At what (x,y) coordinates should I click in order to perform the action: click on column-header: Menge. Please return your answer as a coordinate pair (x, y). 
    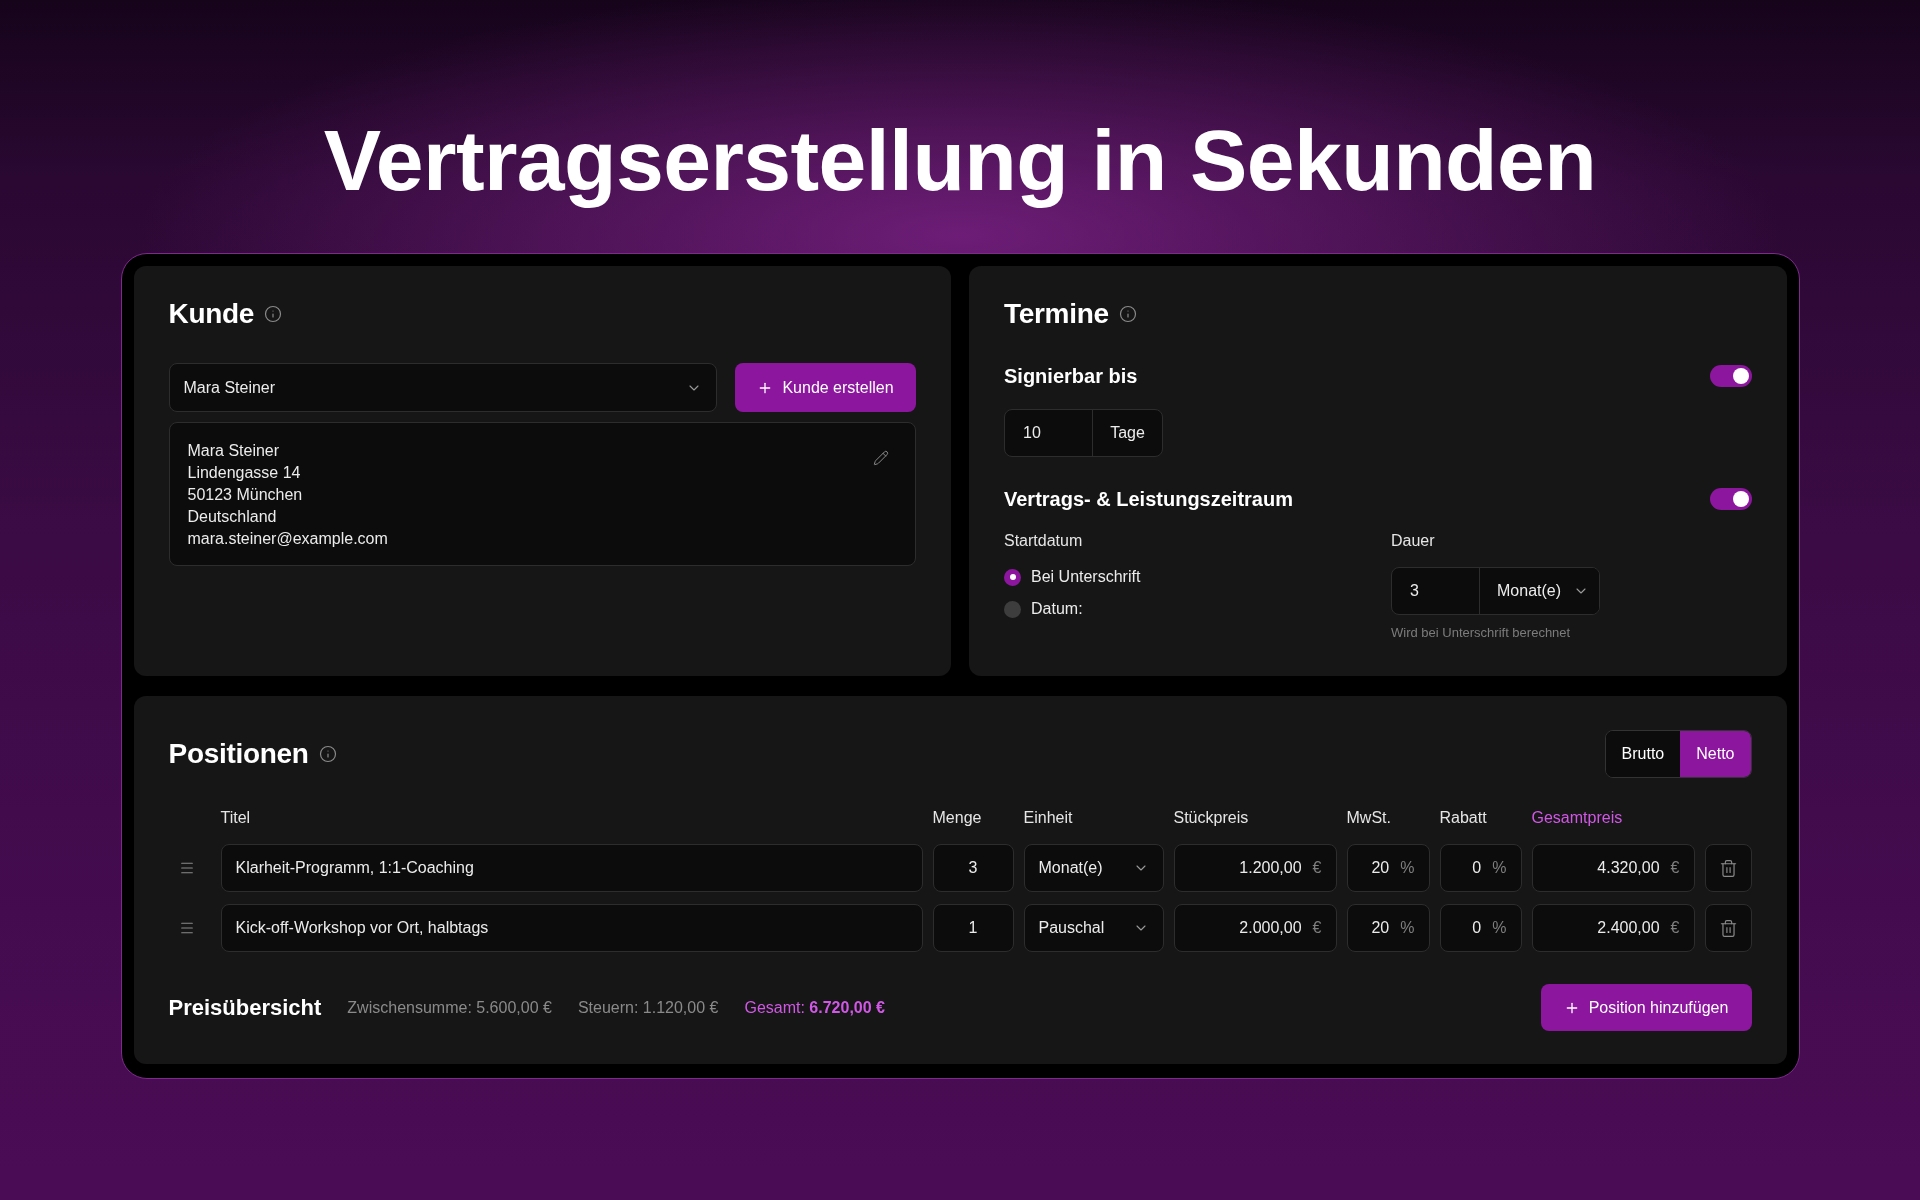
    Looking at the image, I should click on (957, 818).